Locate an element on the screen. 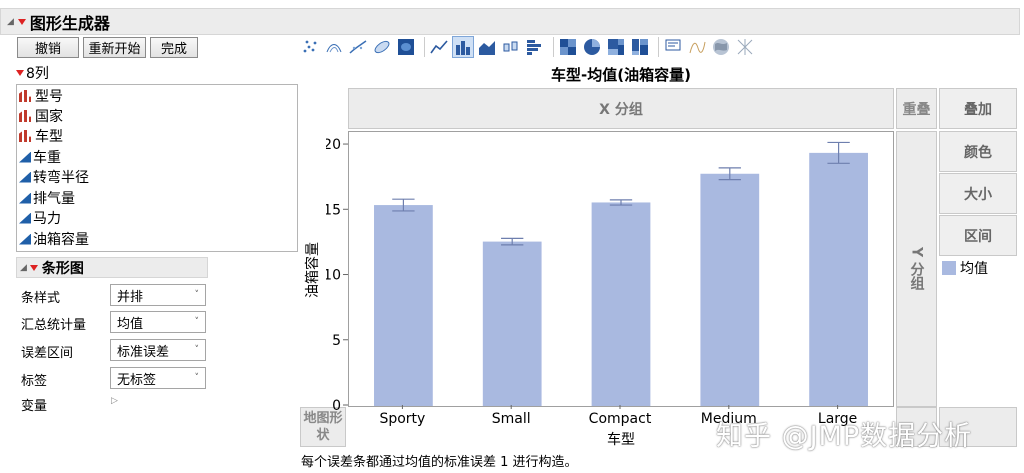 The image size is (1024, 473). restart-button: 重新开始 is located at coordinates (114, 47).